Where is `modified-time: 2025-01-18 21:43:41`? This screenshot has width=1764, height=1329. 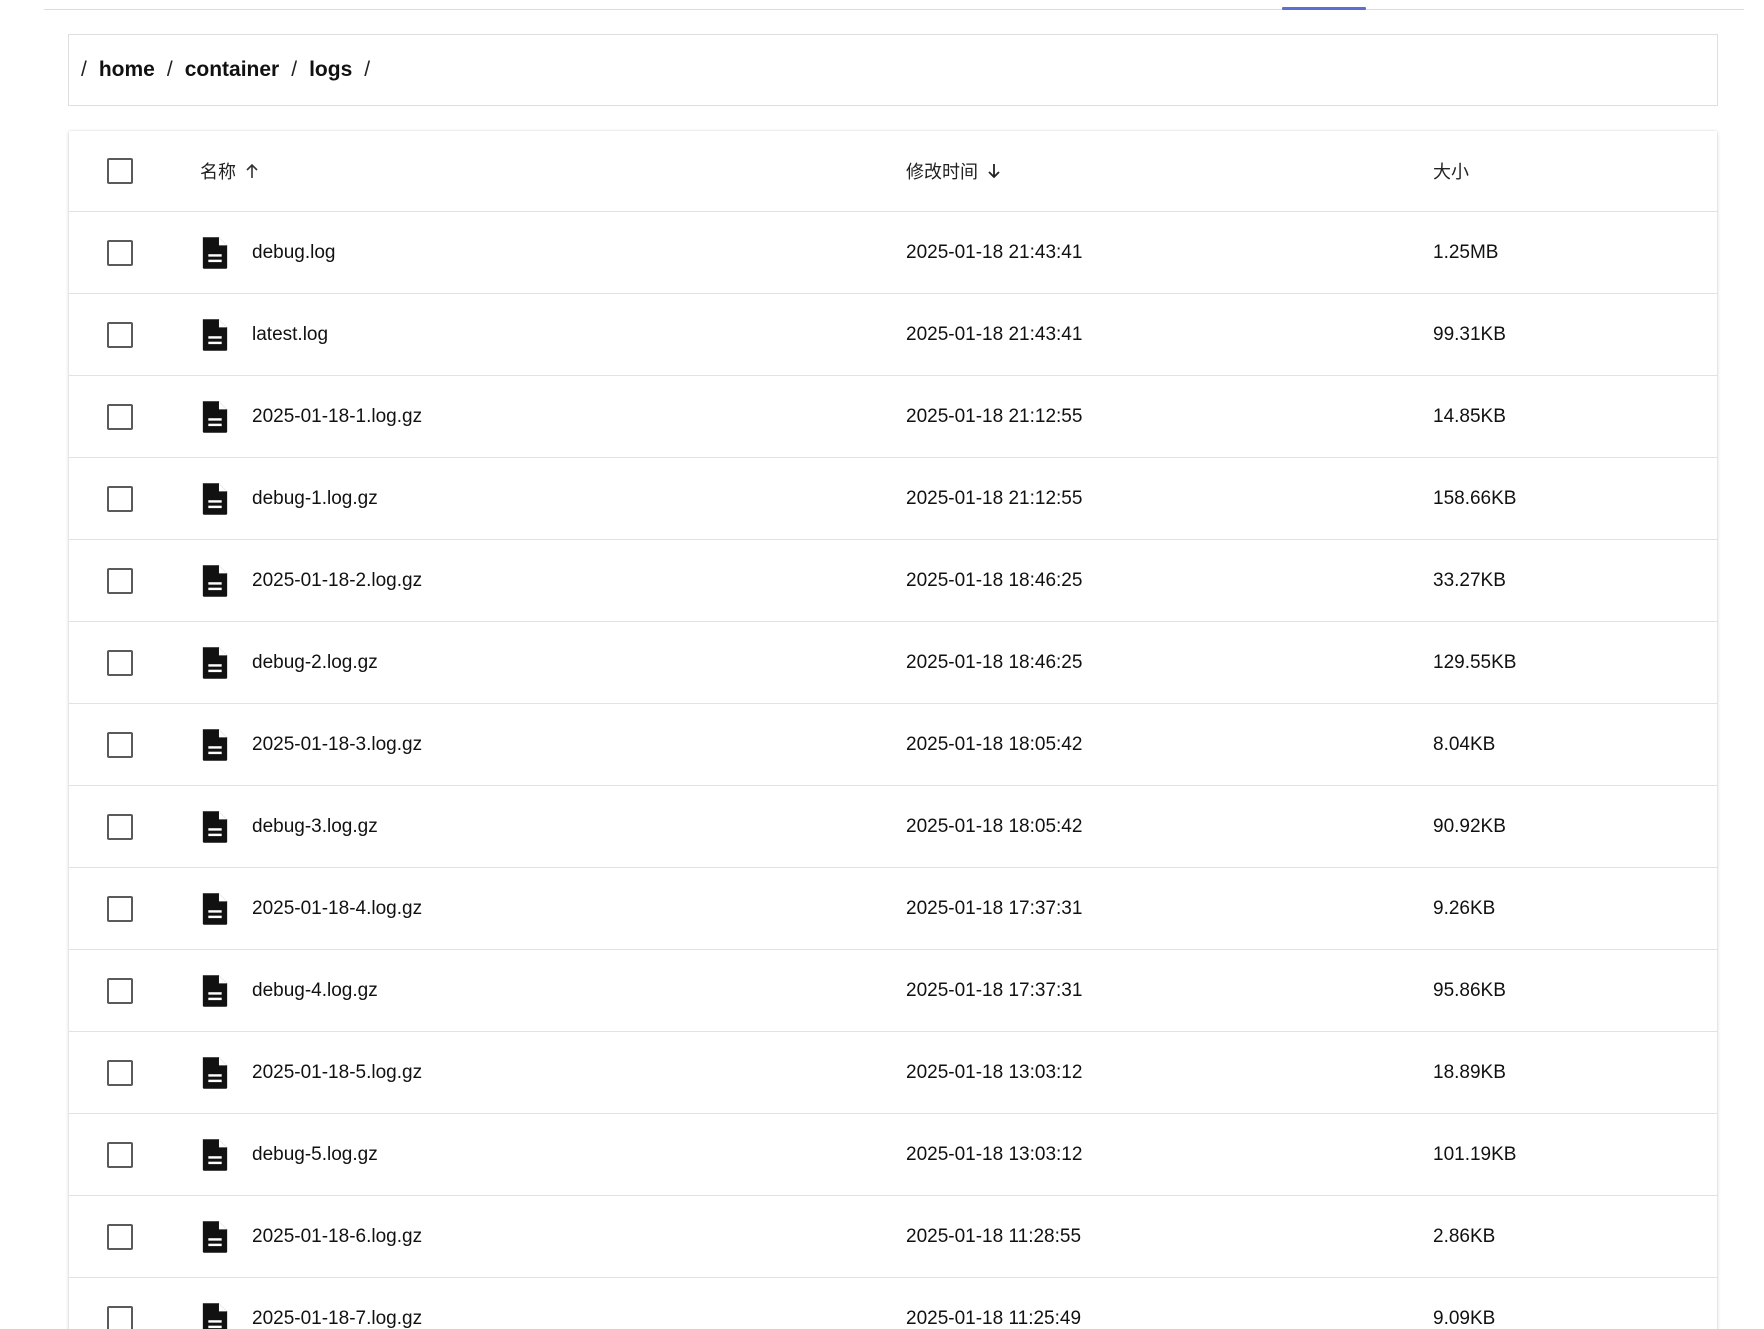 modified-time: 2025-01-18 21:43:41 is located at coordinates (994, 334).